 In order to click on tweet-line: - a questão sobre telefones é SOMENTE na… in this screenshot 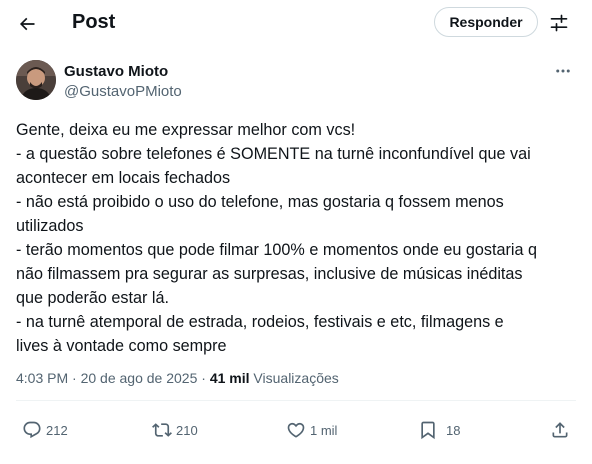, I will do `click(273, 154)`.